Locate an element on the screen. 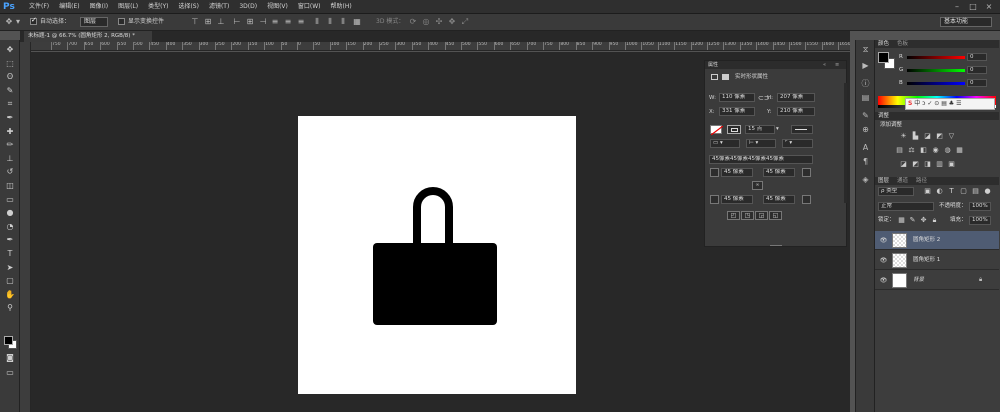 The image size is (1000, 412). align-right-icon: ⊣ is located at coordinates (263, 22).